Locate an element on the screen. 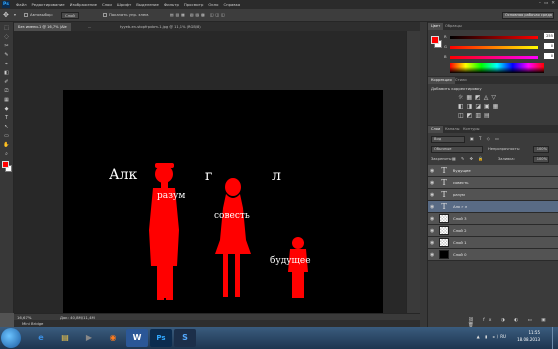  menu-filter: Фильтр is located at coordinates (171, 4).